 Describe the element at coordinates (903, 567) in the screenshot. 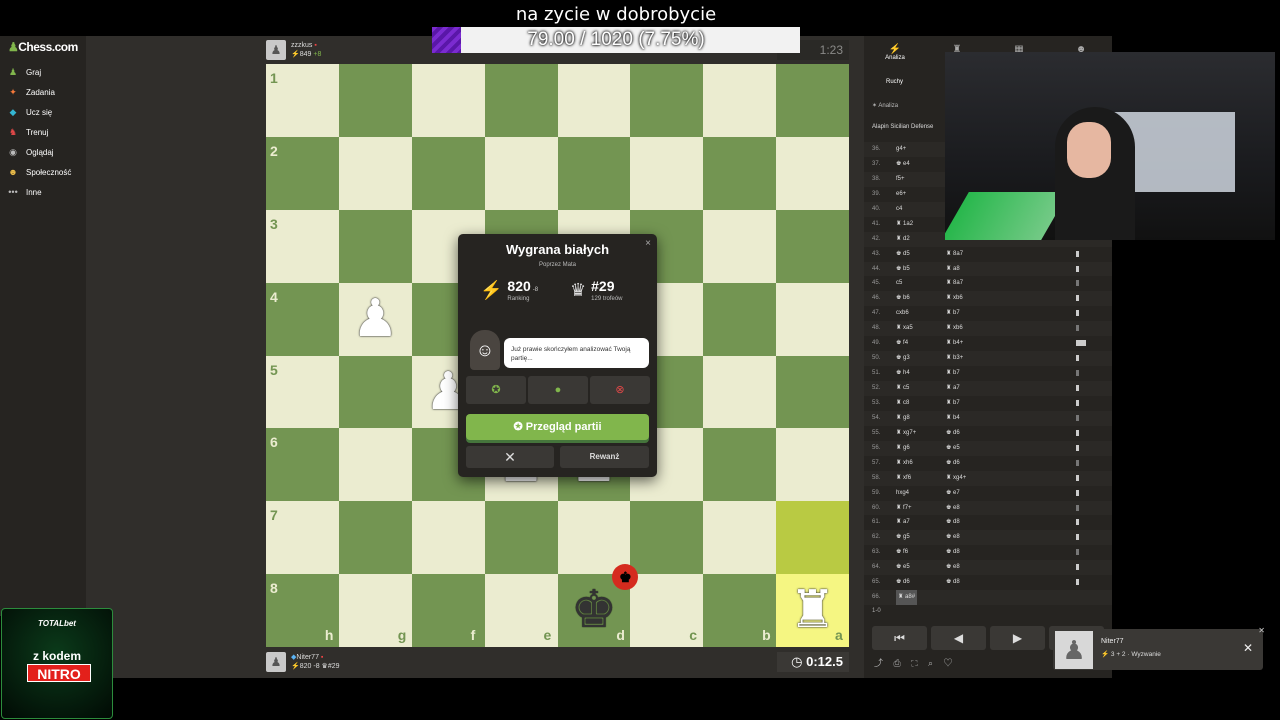

I see `white-move: ♚ e5` at that location.